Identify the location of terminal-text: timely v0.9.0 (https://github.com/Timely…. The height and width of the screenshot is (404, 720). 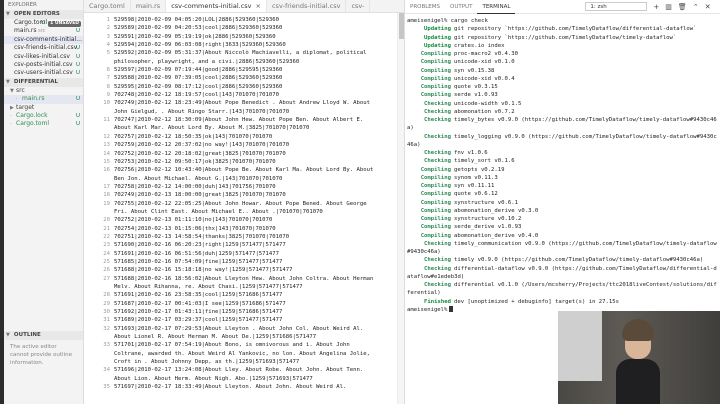
(579, 260).